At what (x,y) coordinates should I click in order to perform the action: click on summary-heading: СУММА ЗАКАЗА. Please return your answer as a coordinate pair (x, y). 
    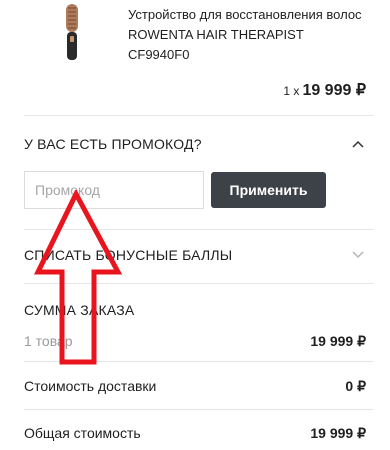
    Looking at the image, I should click on (79, 310).